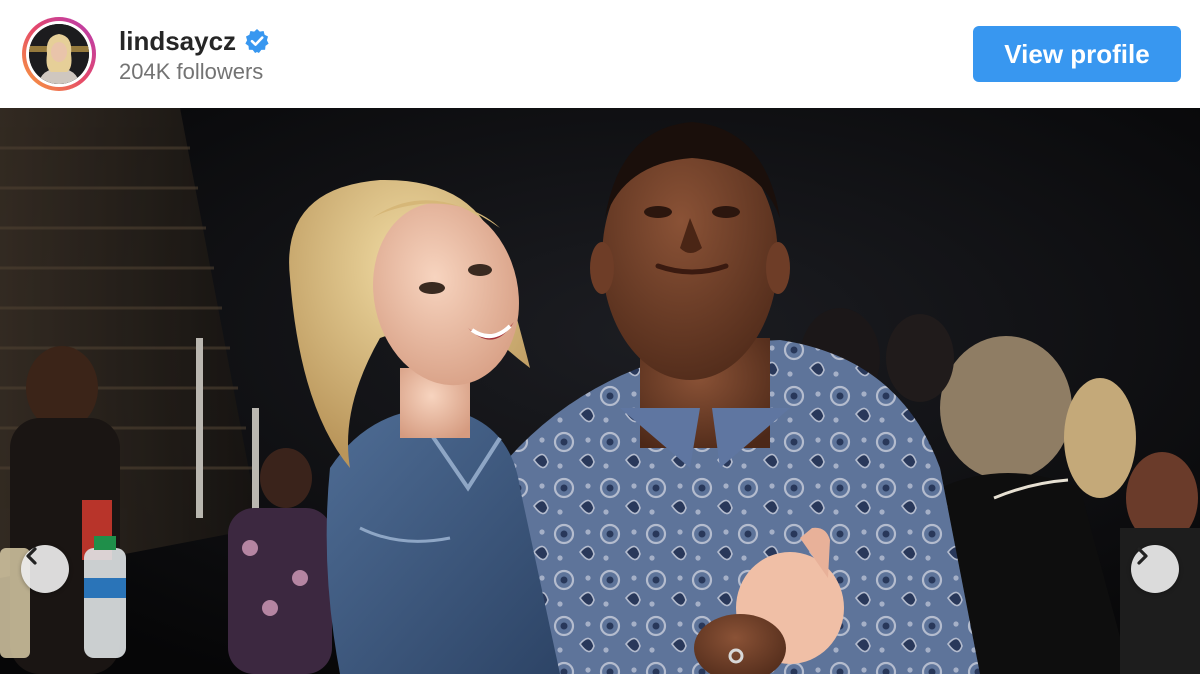  What do you see at coordinates (257, 41) in the screenshot?
I see `verified-badge-icon` at bounding box center [257, 41].